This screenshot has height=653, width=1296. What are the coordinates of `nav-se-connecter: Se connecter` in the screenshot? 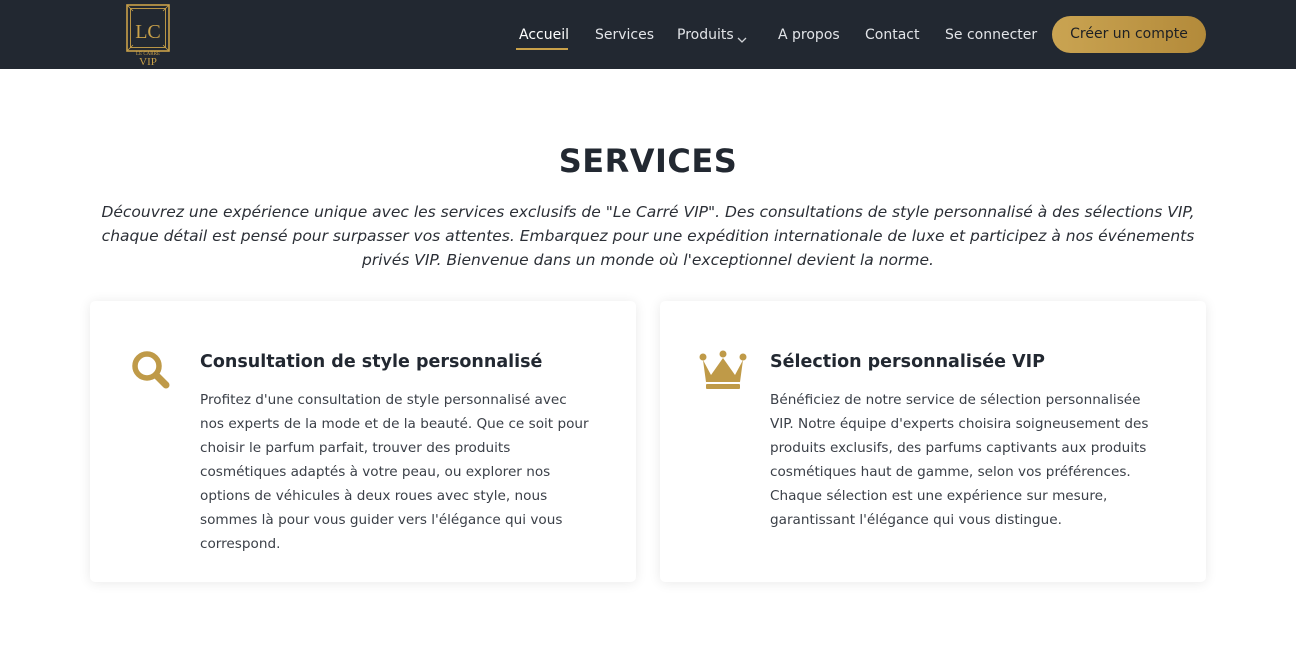 It's located at (991, 35).